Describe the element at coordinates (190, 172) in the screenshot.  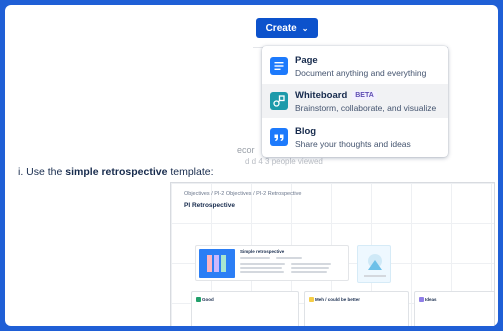
I see `instruction-suffix: template:` at that location.